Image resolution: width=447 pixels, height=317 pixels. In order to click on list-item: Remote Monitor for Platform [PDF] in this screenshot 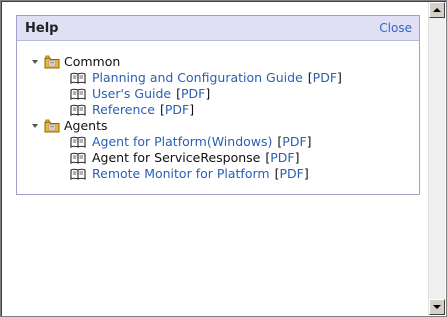, I will do `click(206, 174)`.